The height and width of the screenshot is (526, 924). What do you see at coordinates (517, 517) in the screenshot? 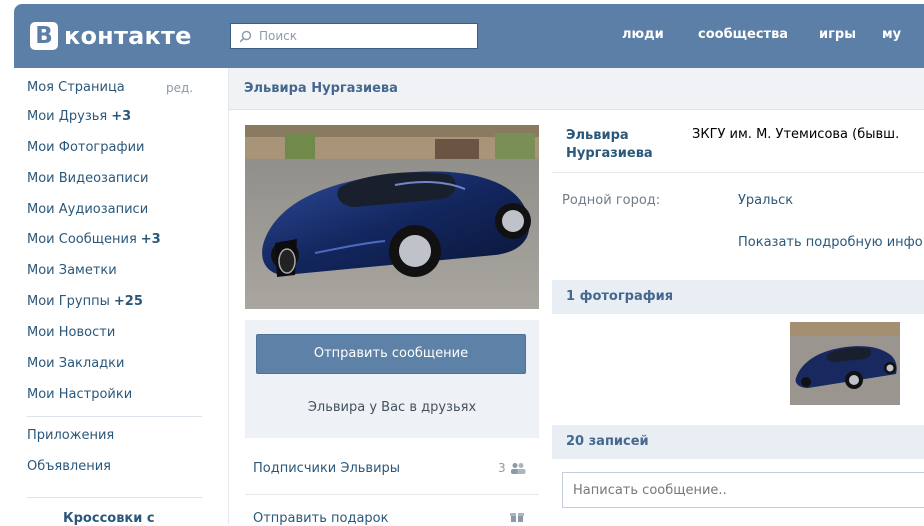
I see `gift-icon` at bounding box center [517, 517].